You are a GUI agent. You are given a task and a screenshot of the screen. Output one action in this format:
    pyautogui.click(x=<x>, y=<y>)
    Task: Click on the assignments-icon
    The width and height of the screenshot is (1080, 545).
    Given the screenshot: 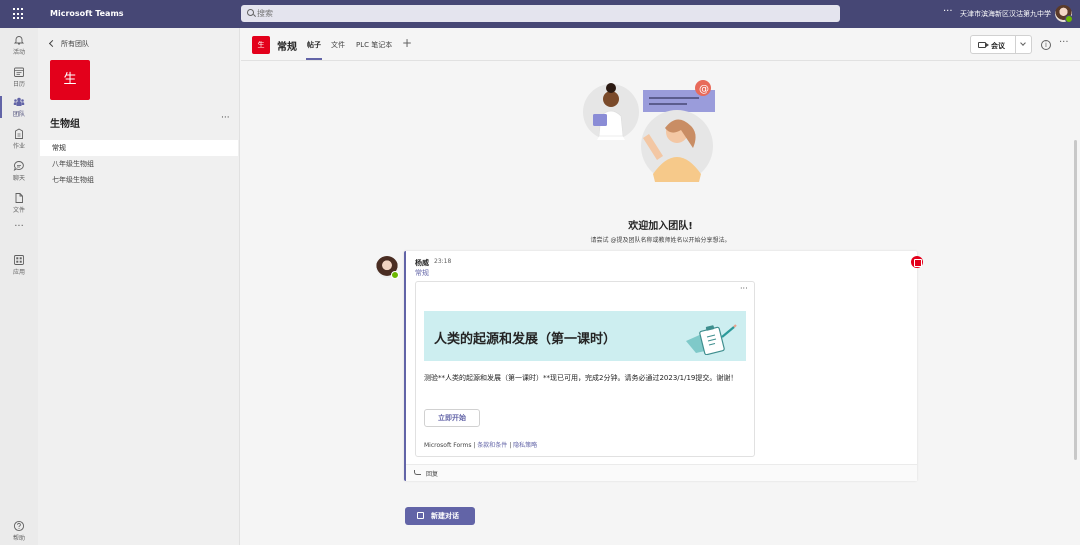 What is the action you would take?
    pyautogui.click(x=19, y=133)
    